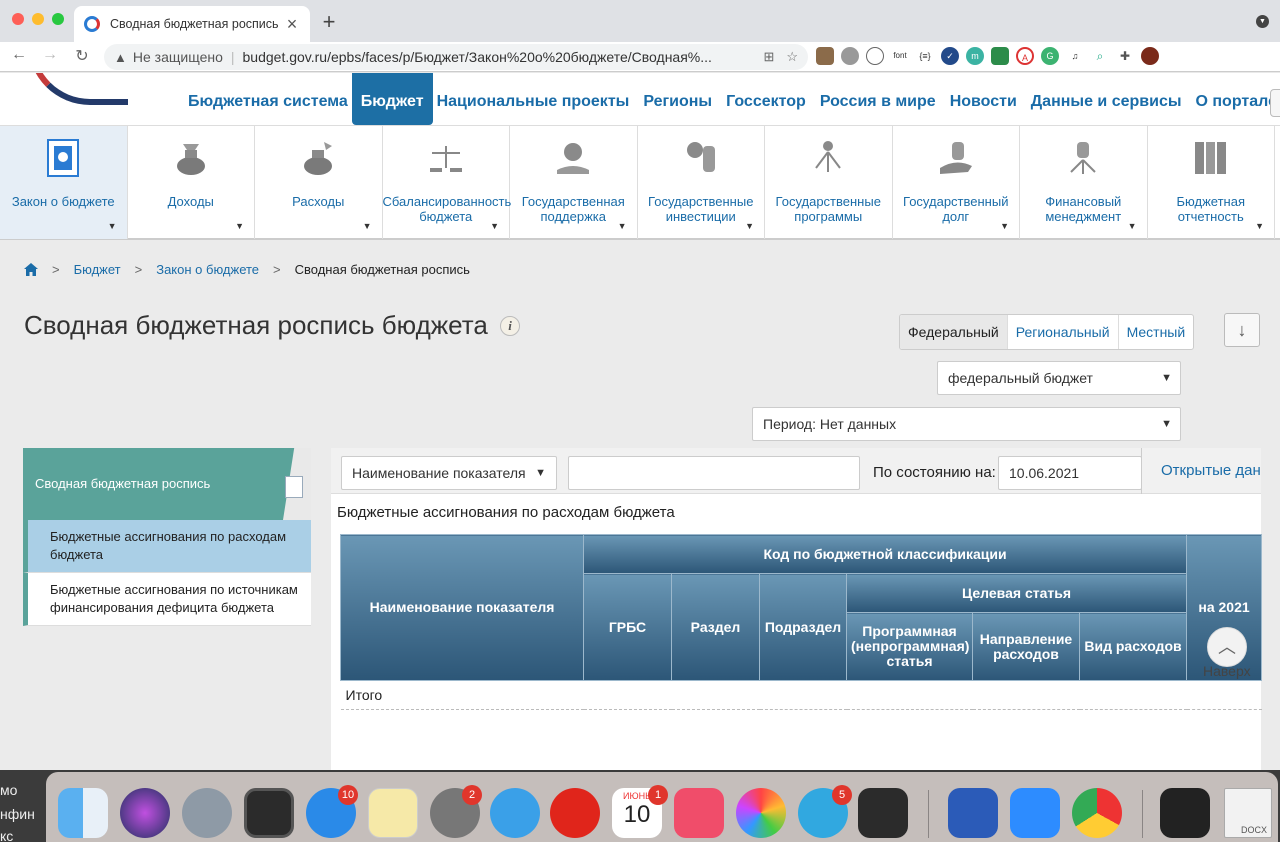 This screenshot has width=1280, height=842. Describe the element at coordinates (1125, 56) in the screenshot. I see `extensions-puzzle-icon: ✚` at that location.